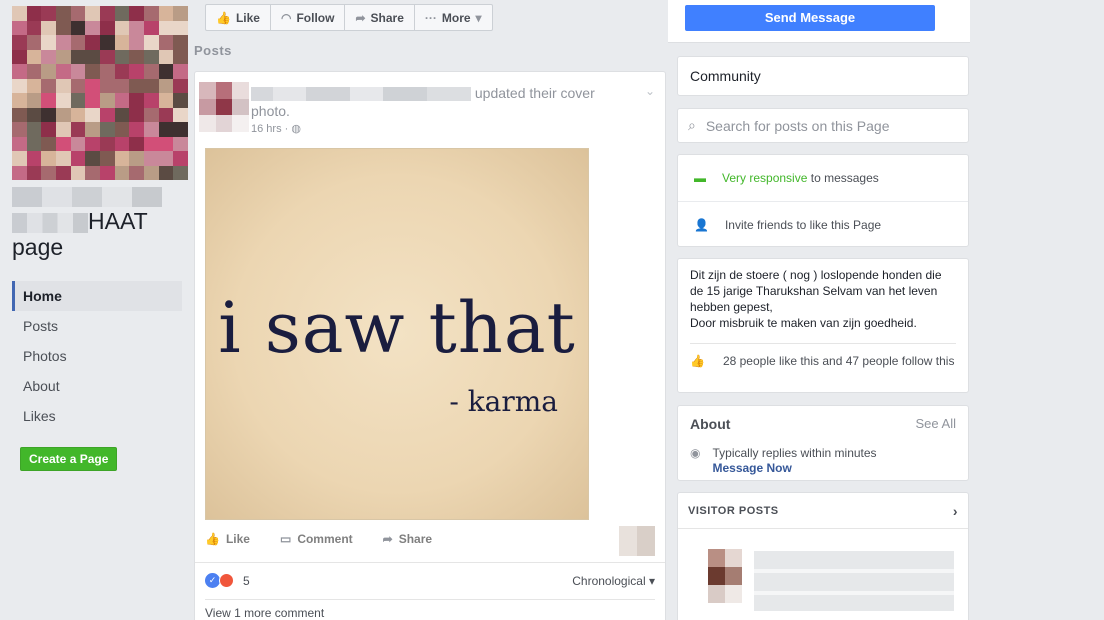 The image size is (1104, 620). Describe the element at coordinates (844, 178) in the screenshot. I see `responsive-rest: to messages` at that location.